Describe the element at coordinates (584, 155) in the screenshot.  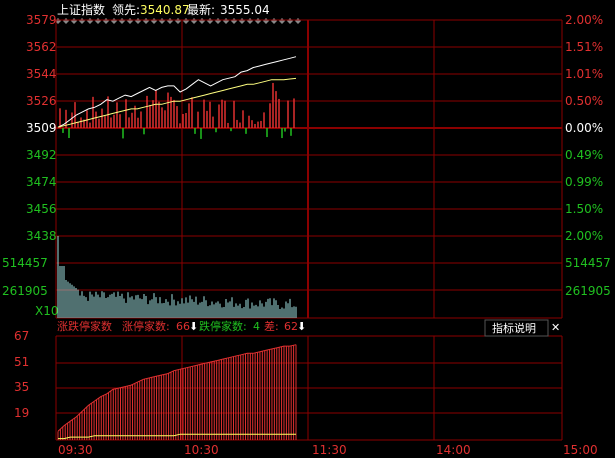
I see `percent-tick: 0.49%` at that location.